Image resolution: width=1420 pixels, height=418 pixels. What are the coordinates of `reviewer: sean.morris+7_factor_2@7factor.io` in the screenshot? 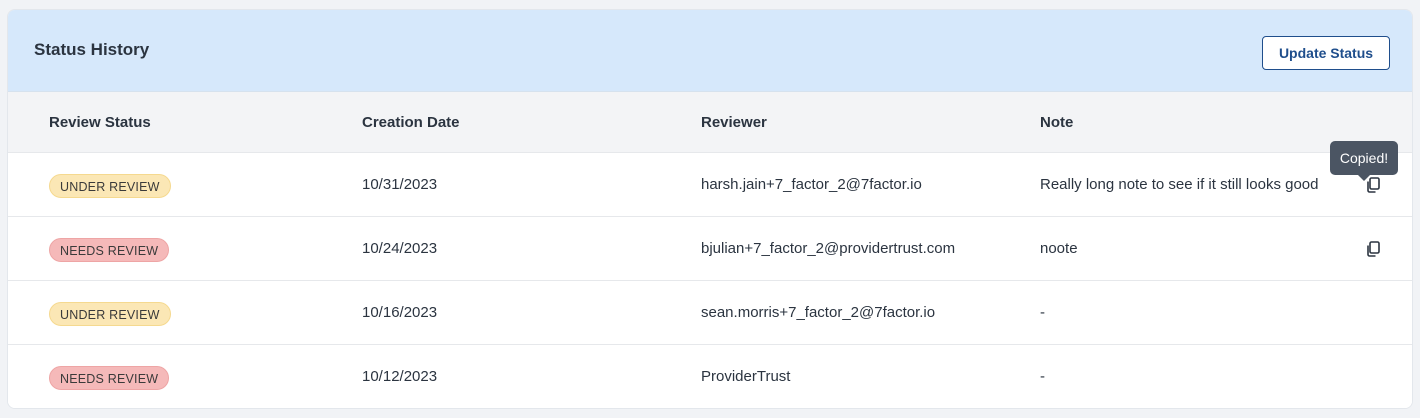 It's located at (818, 312).